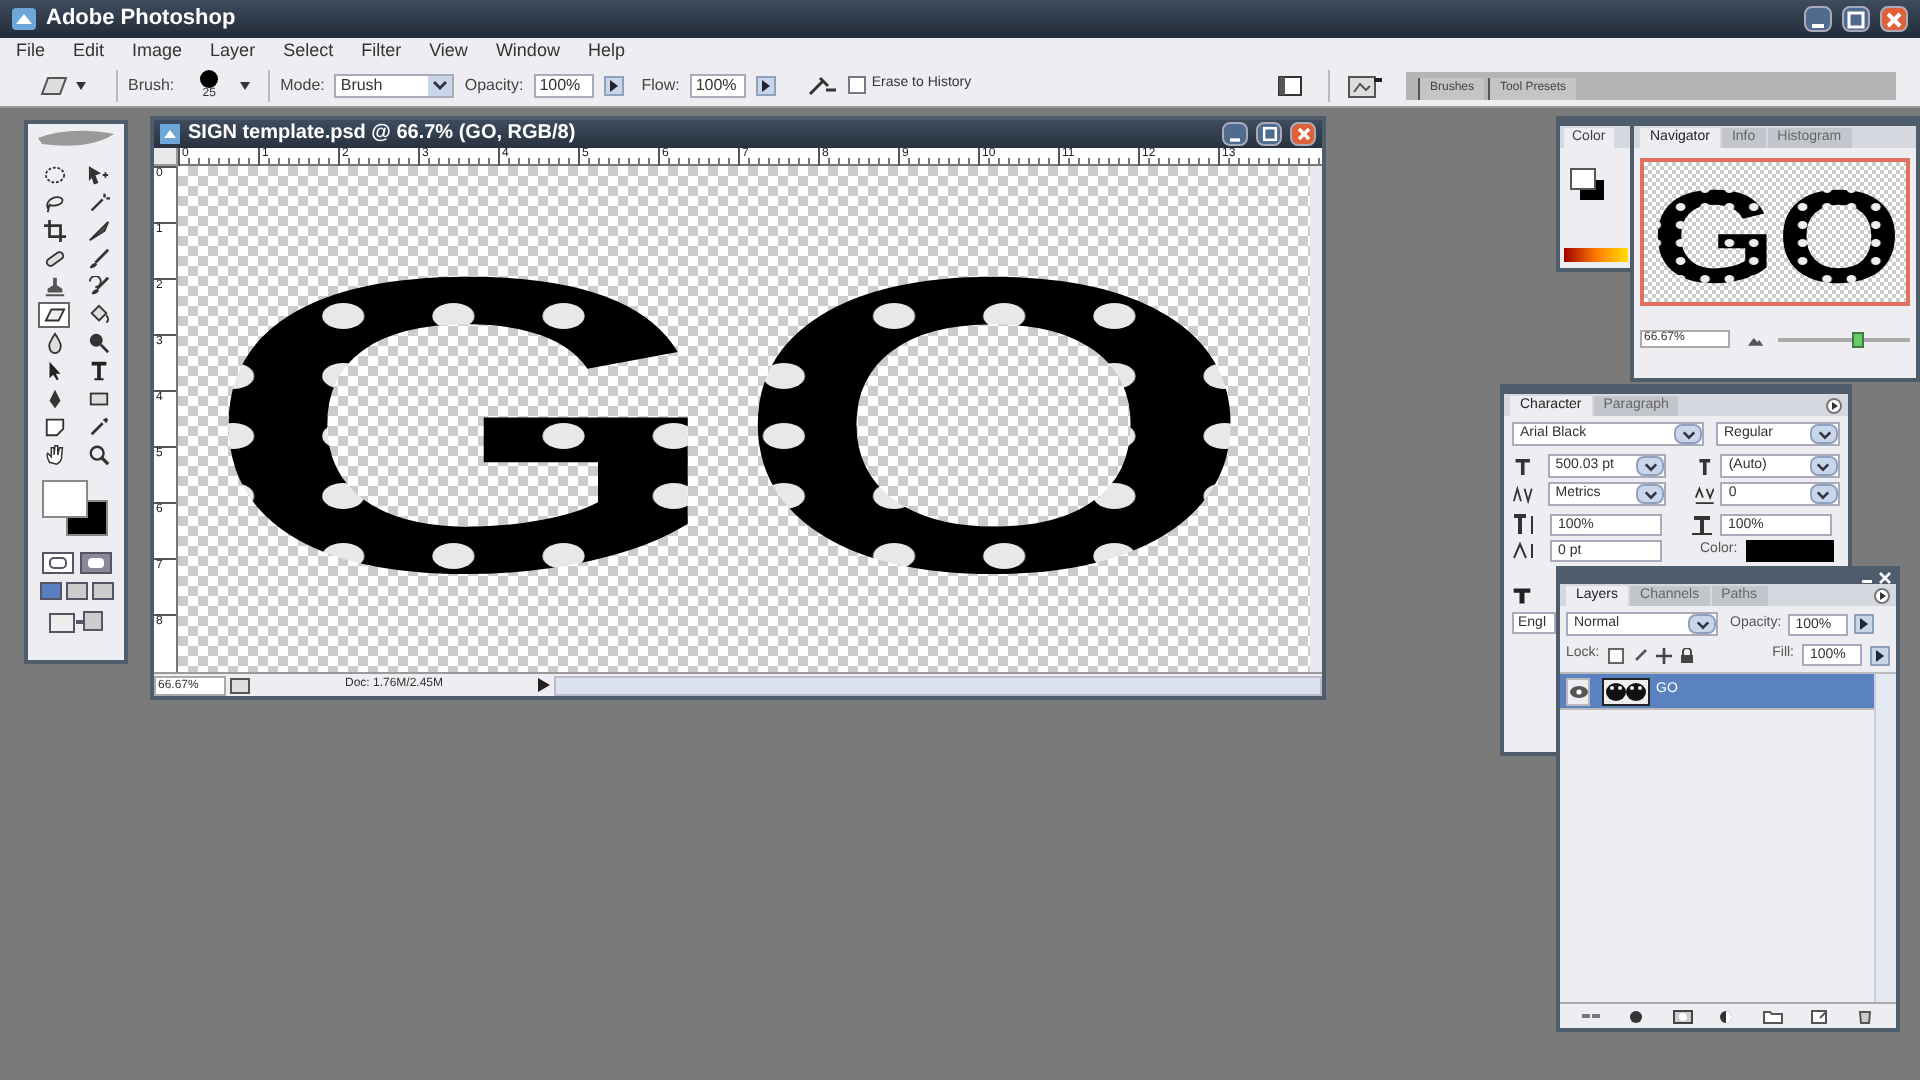 This screenshot has height=1080, width=1920. I want to click on vertical-scrollbar, so click(1885, 838).